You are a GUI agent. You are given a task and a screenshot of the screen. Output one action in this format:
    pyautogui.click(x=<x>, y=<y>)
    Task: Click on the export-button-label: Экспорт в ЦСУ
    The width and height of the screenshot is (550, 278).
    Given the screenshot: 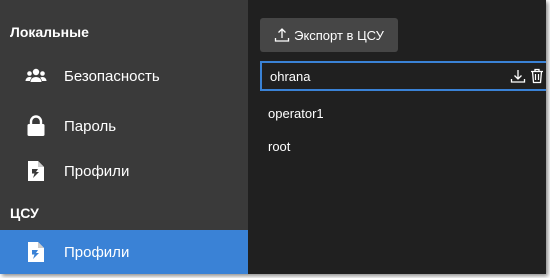 What is the action you would take?
    pyautogui.click(x=339, y=35)
    